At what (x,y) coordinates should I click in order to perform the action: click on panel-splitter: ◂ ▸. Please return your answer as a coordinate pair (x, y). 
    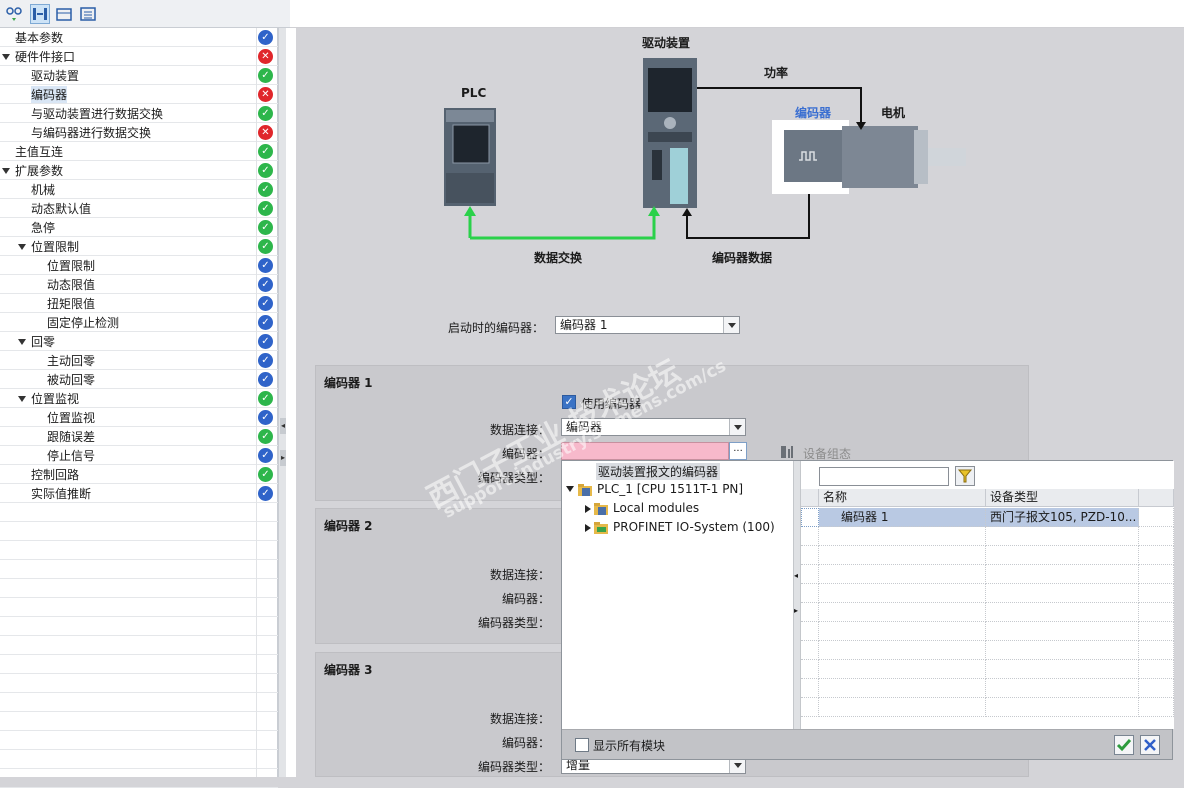
    Looking at the image, I should click on (282, 402).